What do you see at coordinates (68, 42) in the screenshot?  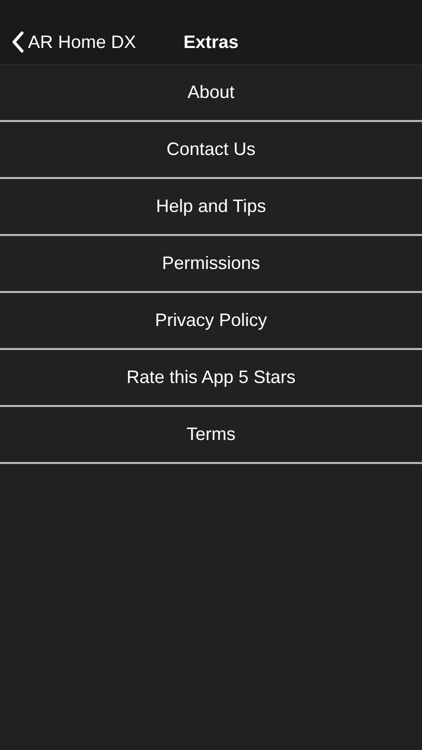 I see `back-button: AR Home DX` at bounding box center [68, 42].